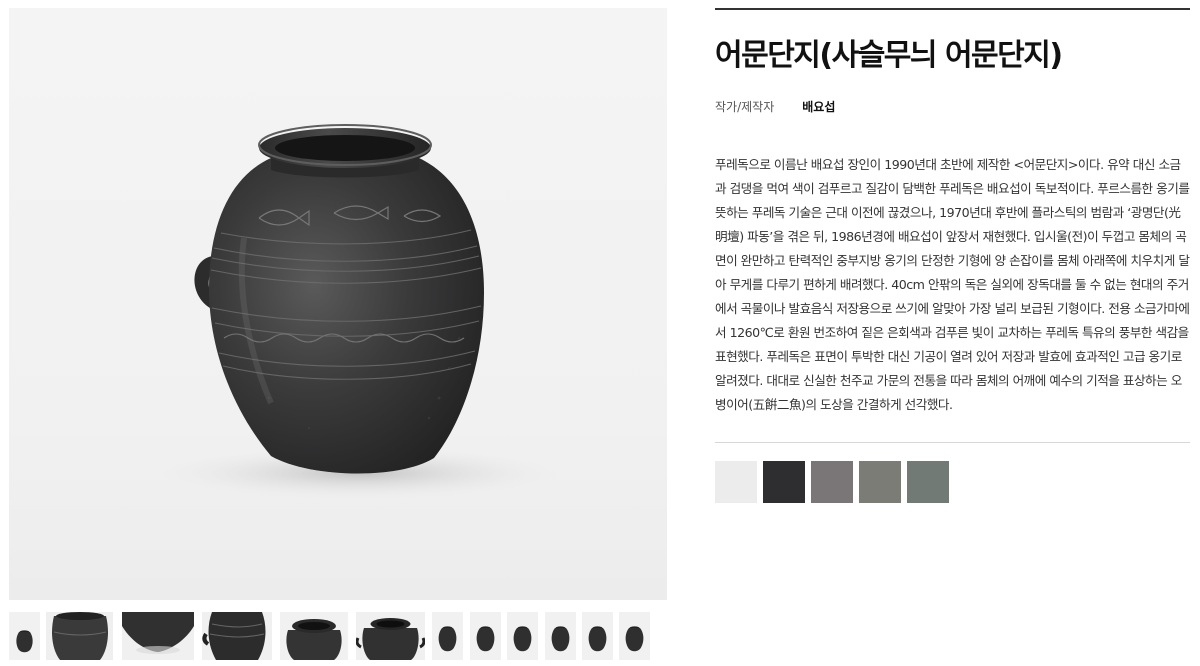  I want to click on maker-row: 작가/제작자 배요섭, so click(952, 107).